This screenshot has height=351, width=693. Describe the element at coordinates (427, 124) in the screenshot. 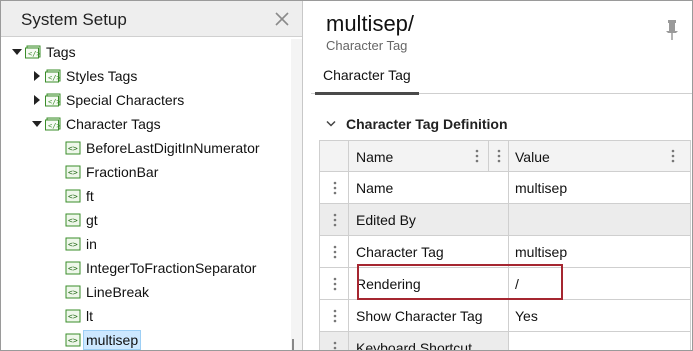

I see `section-title: Character Tag Definition` at that location.